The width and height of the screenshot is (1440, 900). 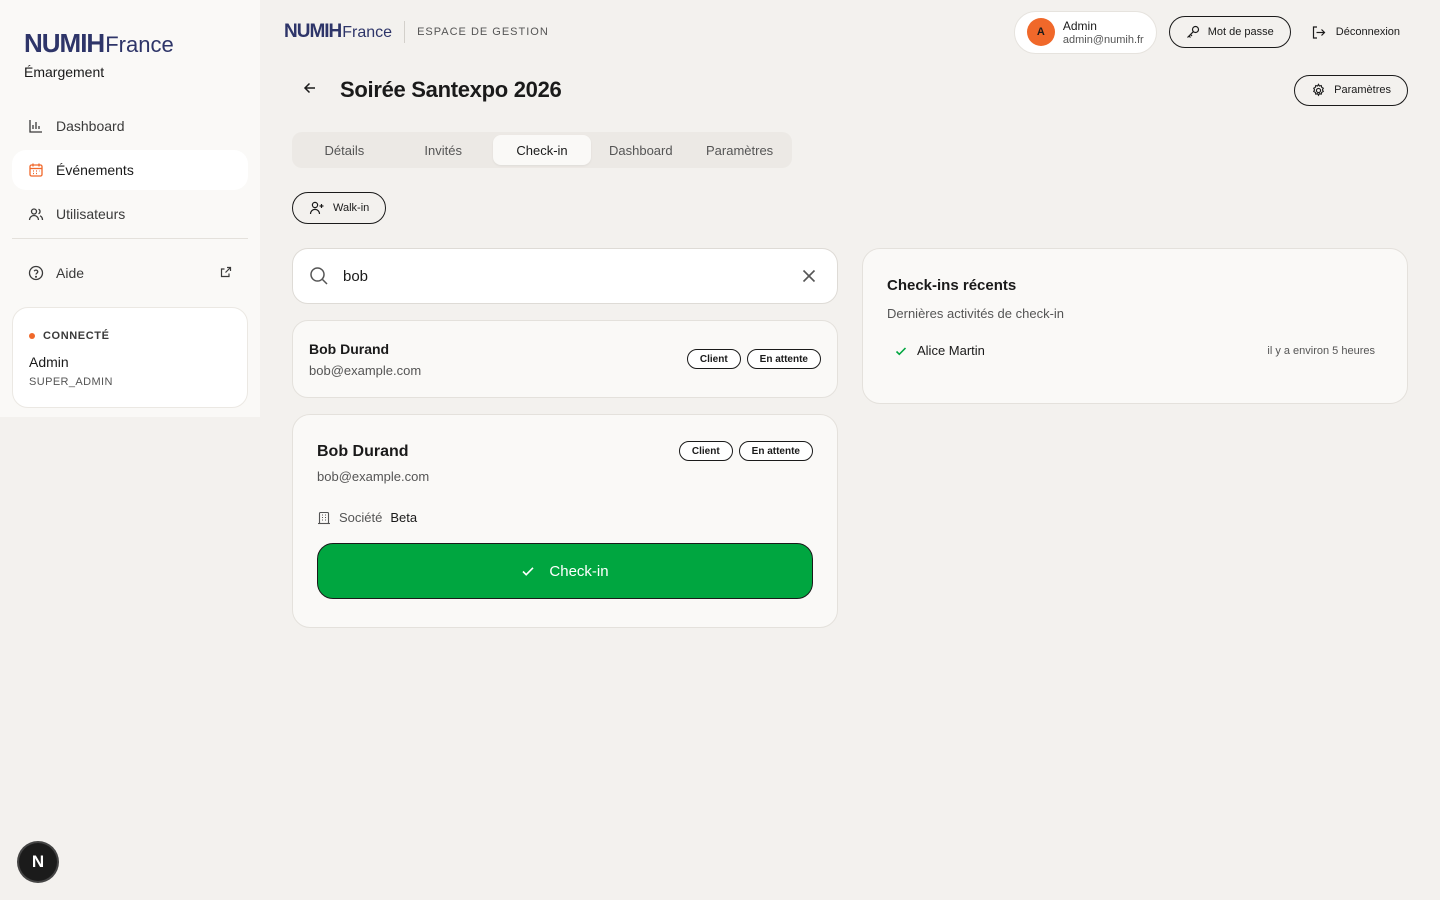 I want to click on page-header: Soirée Santexpo 2026 Paramètres, so click(x=850, y=90).